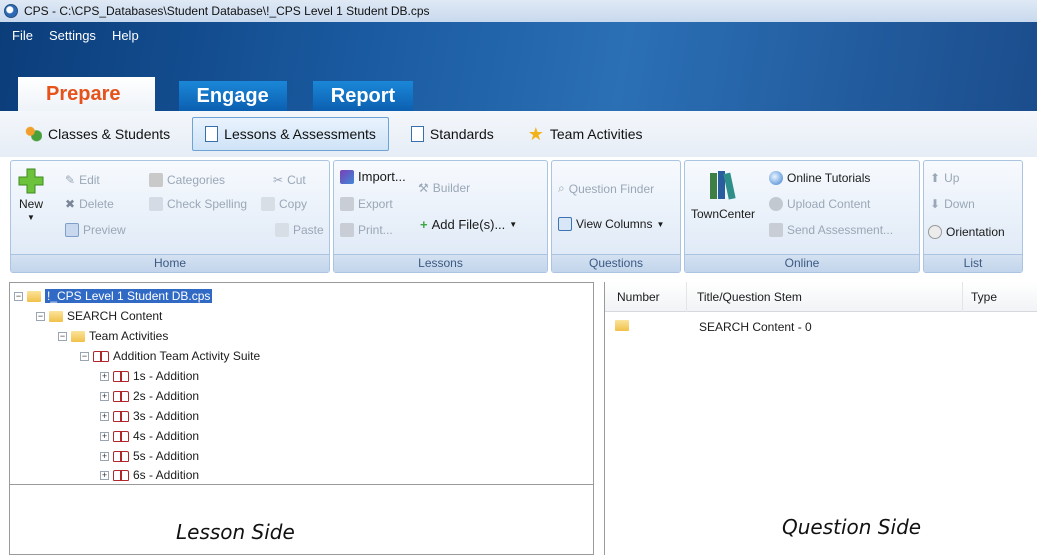  What do you see at coordinates (616, 263) in the screenshot?
I see `ribbon-group-label: Questions` at bounding box center [616, 263].